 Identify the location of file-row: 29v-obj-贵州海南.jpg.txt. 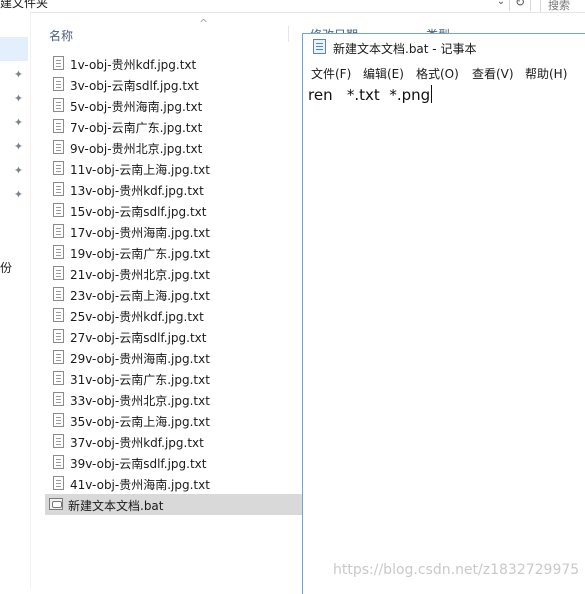
(175, 357).